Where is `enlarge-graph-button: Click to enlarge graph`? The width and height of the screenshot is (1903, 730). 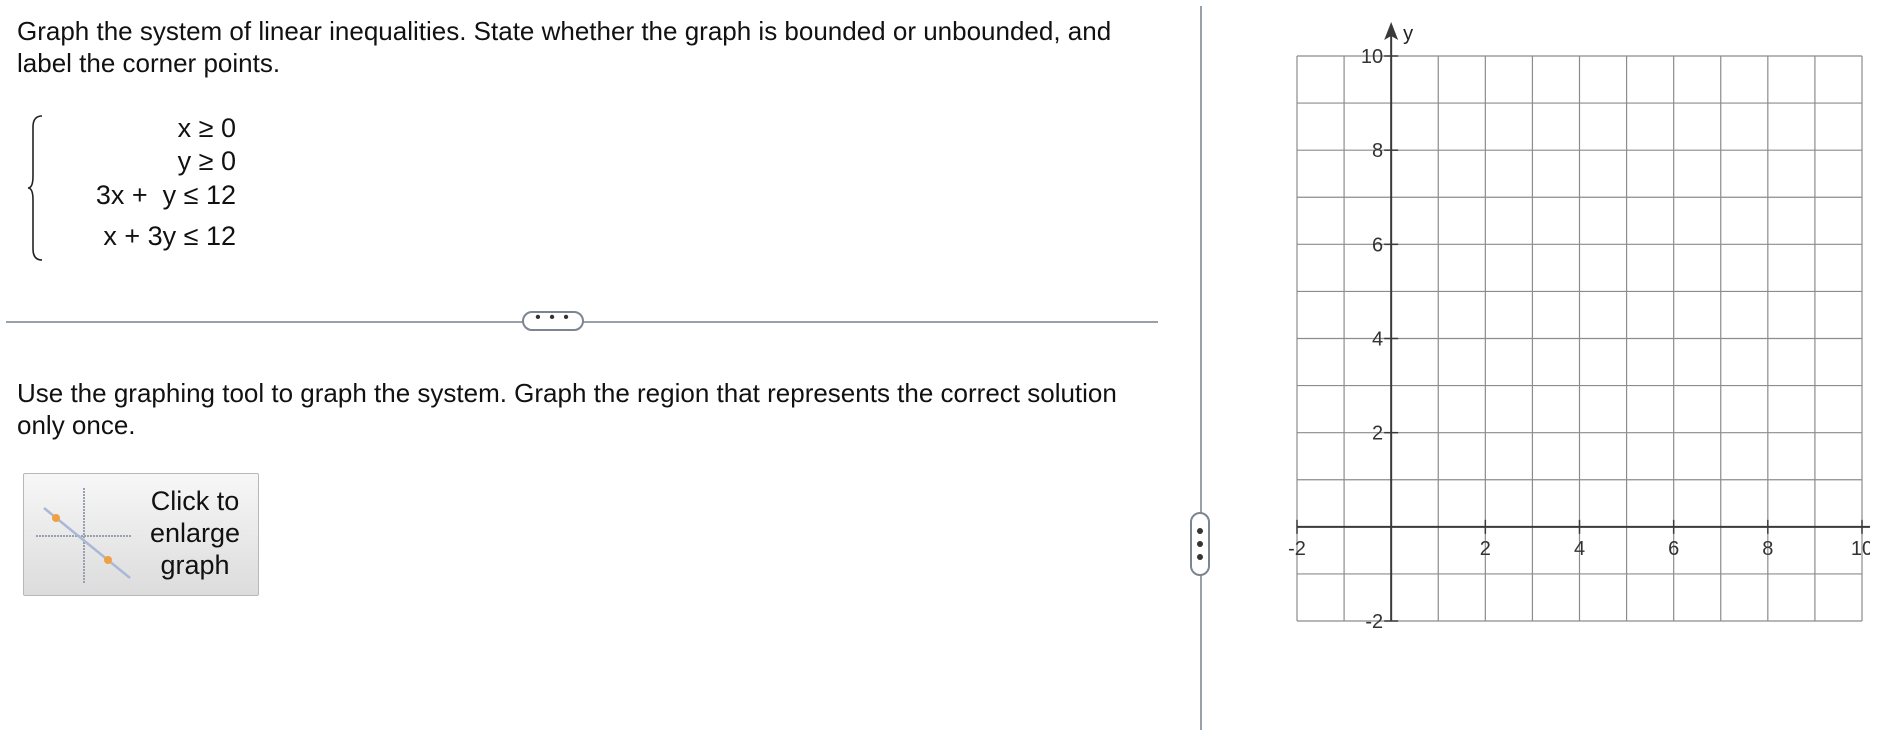 enlarge-graph-button: Click to enlarge graph is located at coordinates (141, 534).